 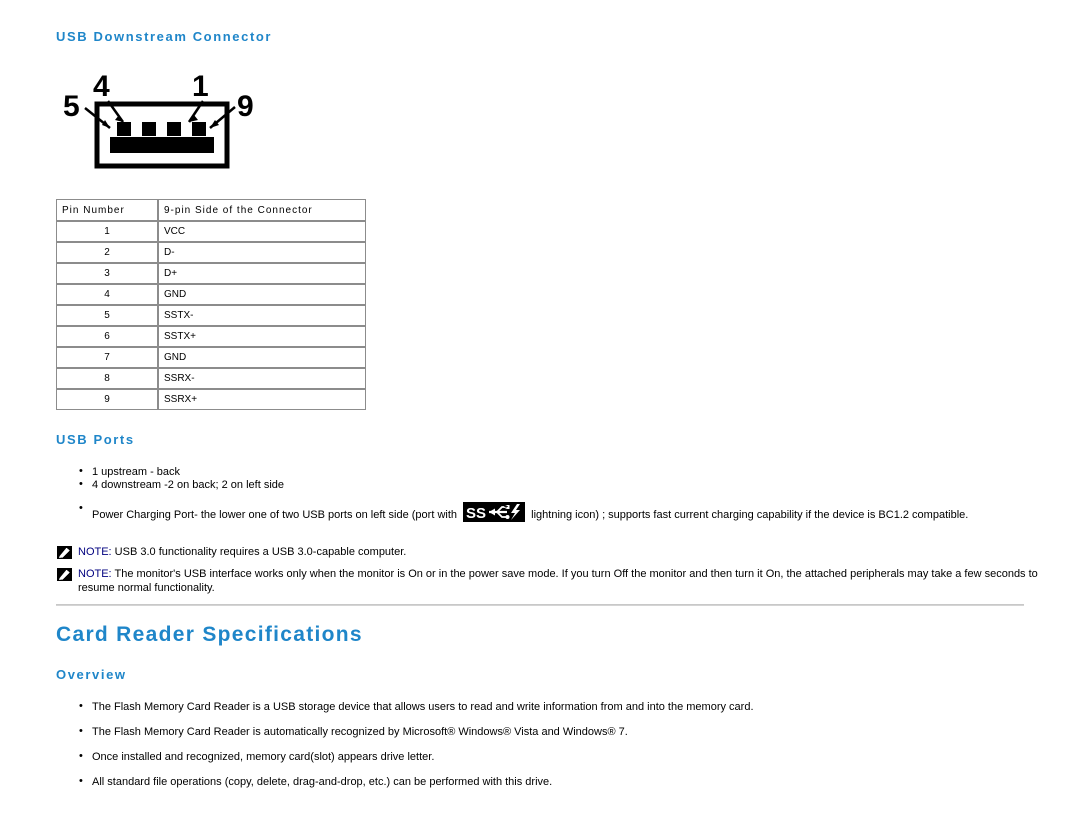 I want to click on svg-text: 4, so click(x=101, y=86).